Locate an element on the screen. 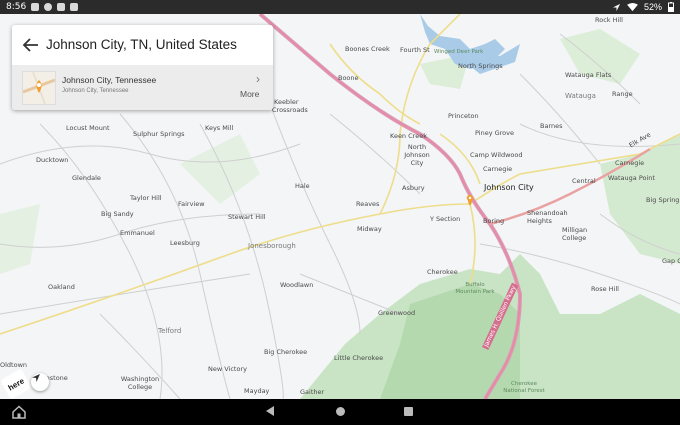 This screenshot has height=425, width=680. map-label: Little Cherokee is located at coordinates (359, 358).